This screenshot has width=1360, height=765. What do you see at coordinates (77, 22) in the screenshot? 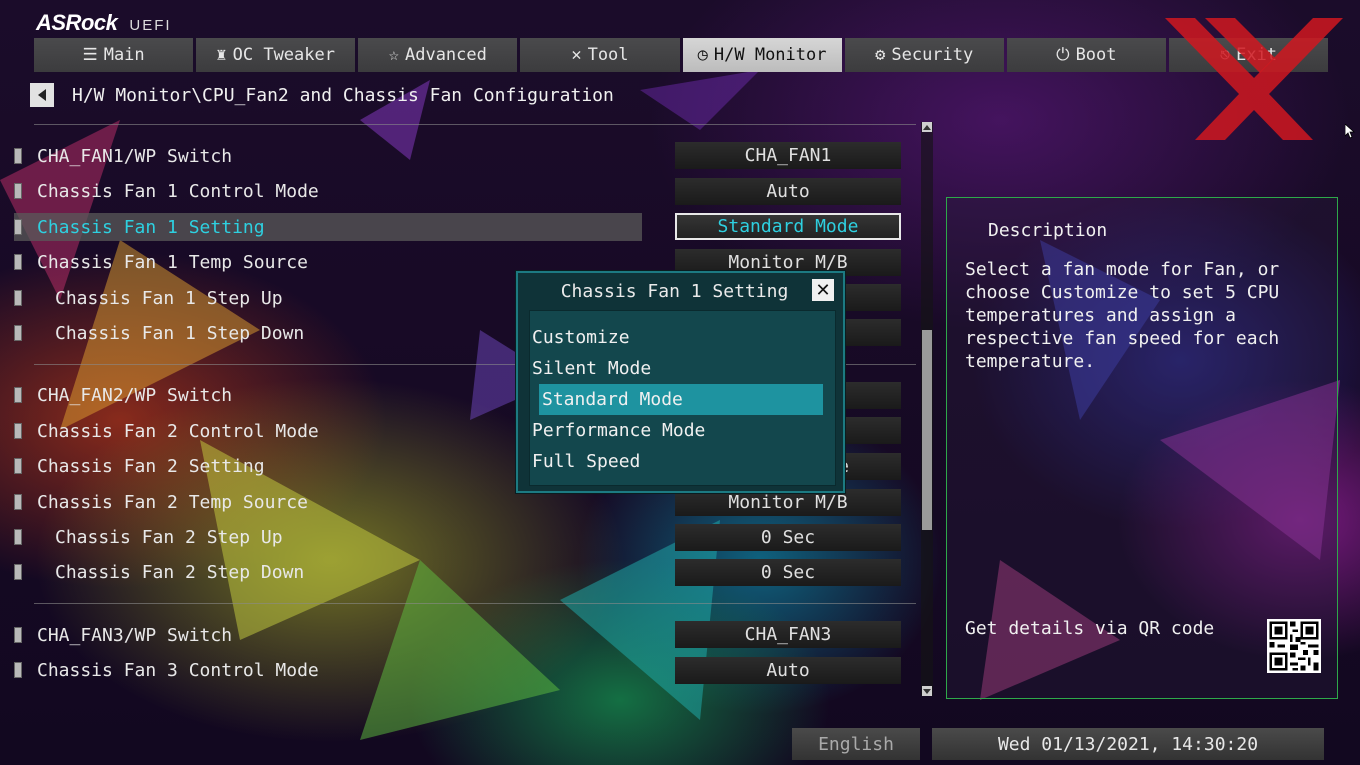
I see `logo-brand: ASRock` at bounding box center [77, 22].